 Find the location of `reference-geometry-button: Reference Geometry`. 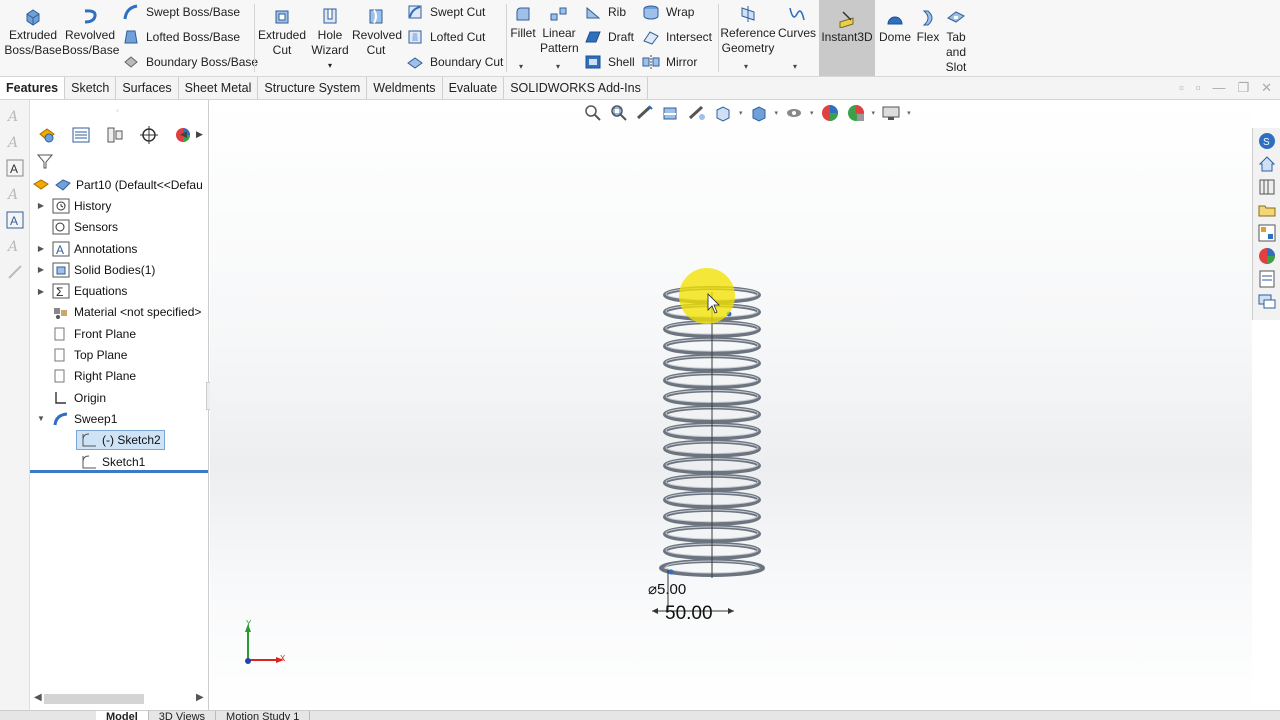

reference-geometry-button: Reference Geometry is located at coordinates (748, 30).